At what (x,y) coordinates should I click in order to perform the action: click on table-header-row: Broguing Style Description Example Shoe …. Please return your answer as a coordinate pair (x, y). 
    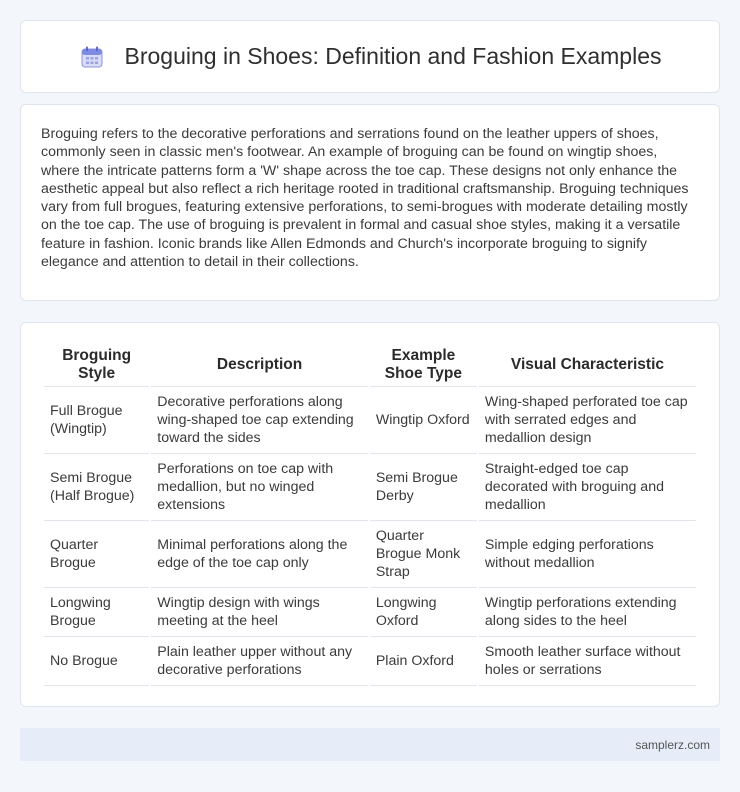
    Looking at the image, I should click on (370, 365).